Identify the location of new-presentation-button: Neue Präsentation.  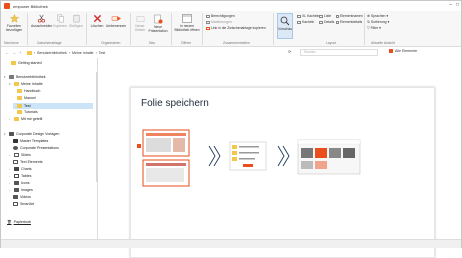
(158, 23).